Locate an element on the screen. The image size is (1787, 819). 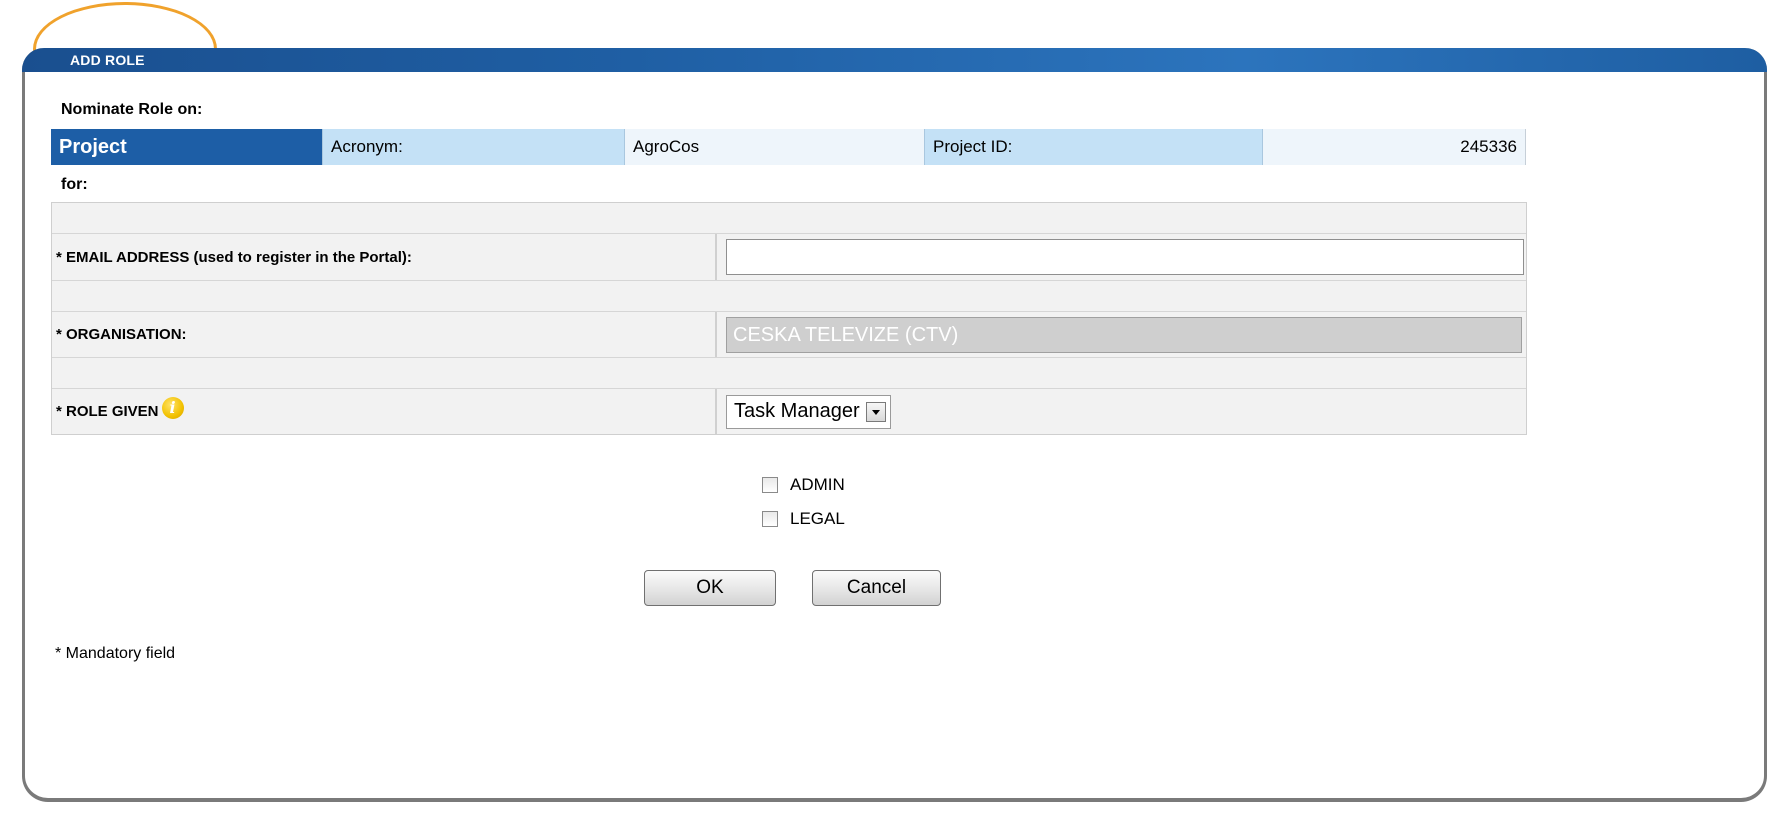
info-icon: i is located at coordinates (172, 407).